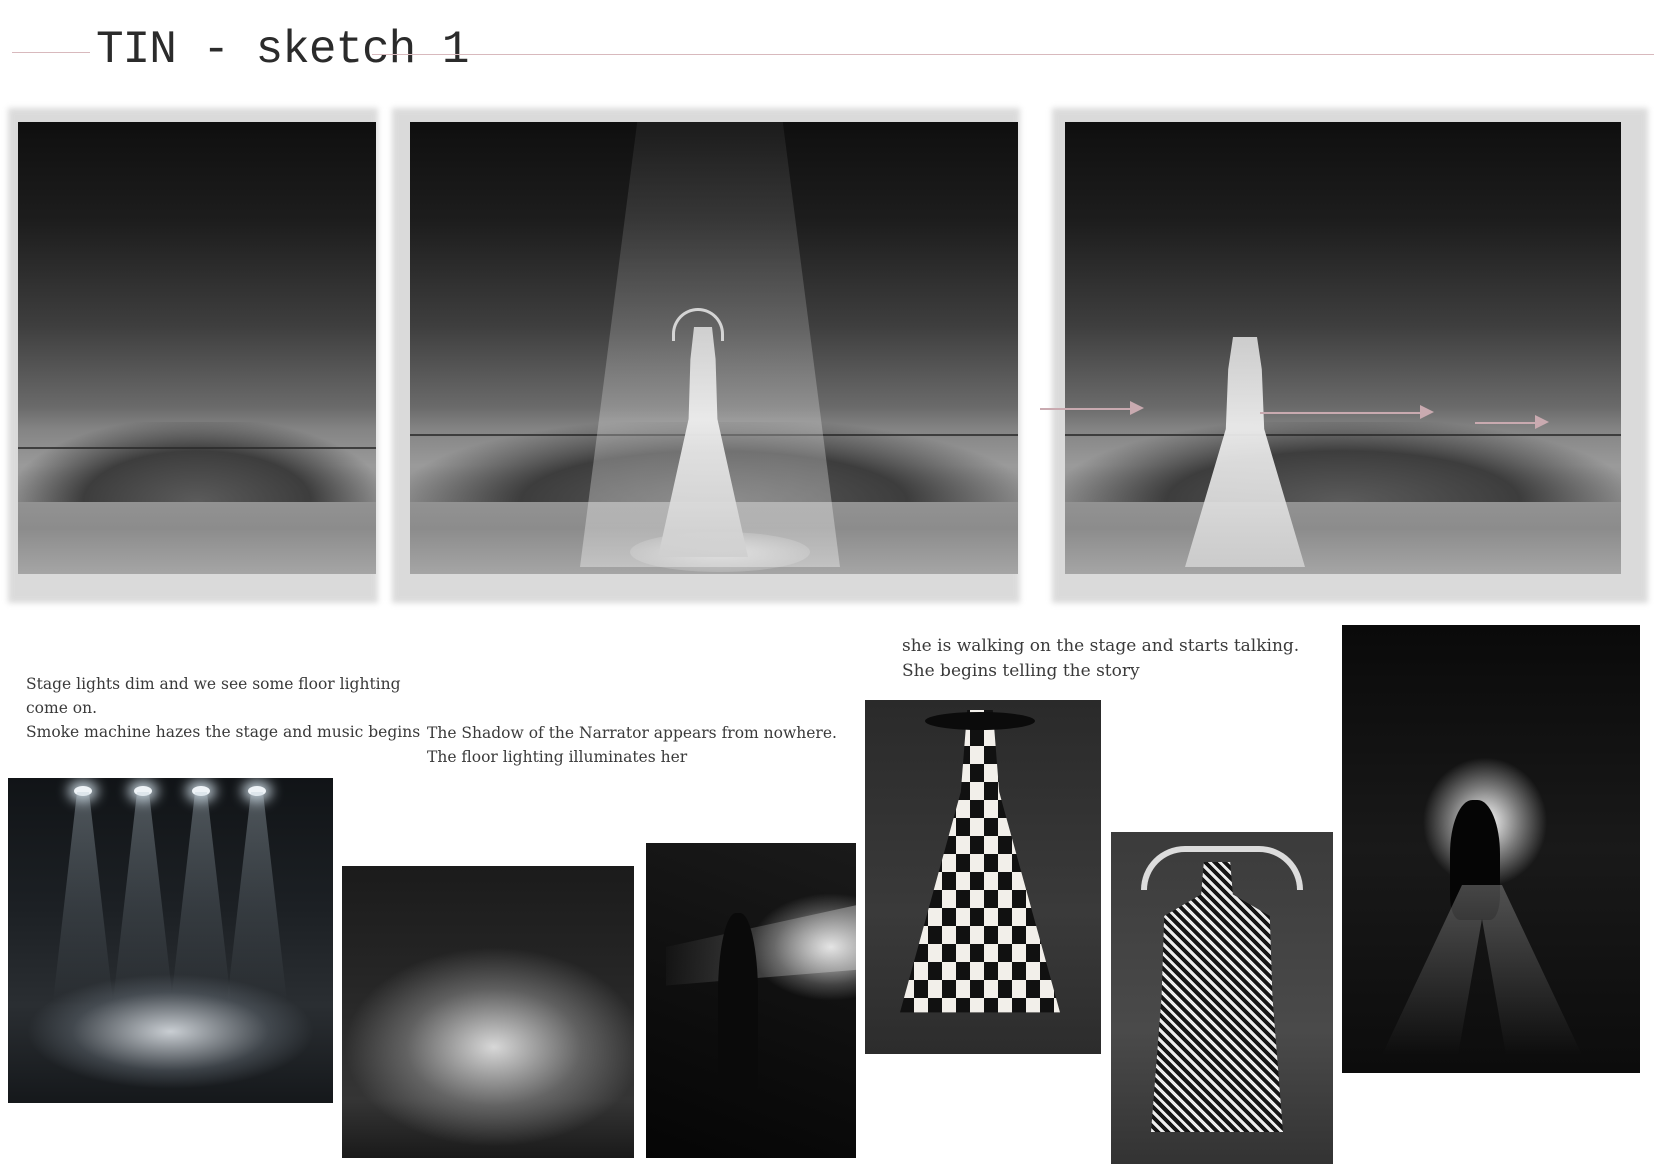 The image size is (1654, 1169). What do you see at coordinates (488, 1012) in the screenshot?
I see `reference-photo-floor-lighting` at bounding box center [488, 1012].